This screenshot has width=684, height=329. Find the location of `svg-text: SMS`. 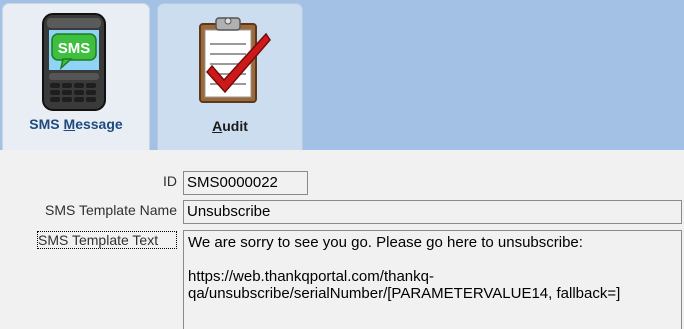

svg-text: SMS is located at coordinates (74, 48).